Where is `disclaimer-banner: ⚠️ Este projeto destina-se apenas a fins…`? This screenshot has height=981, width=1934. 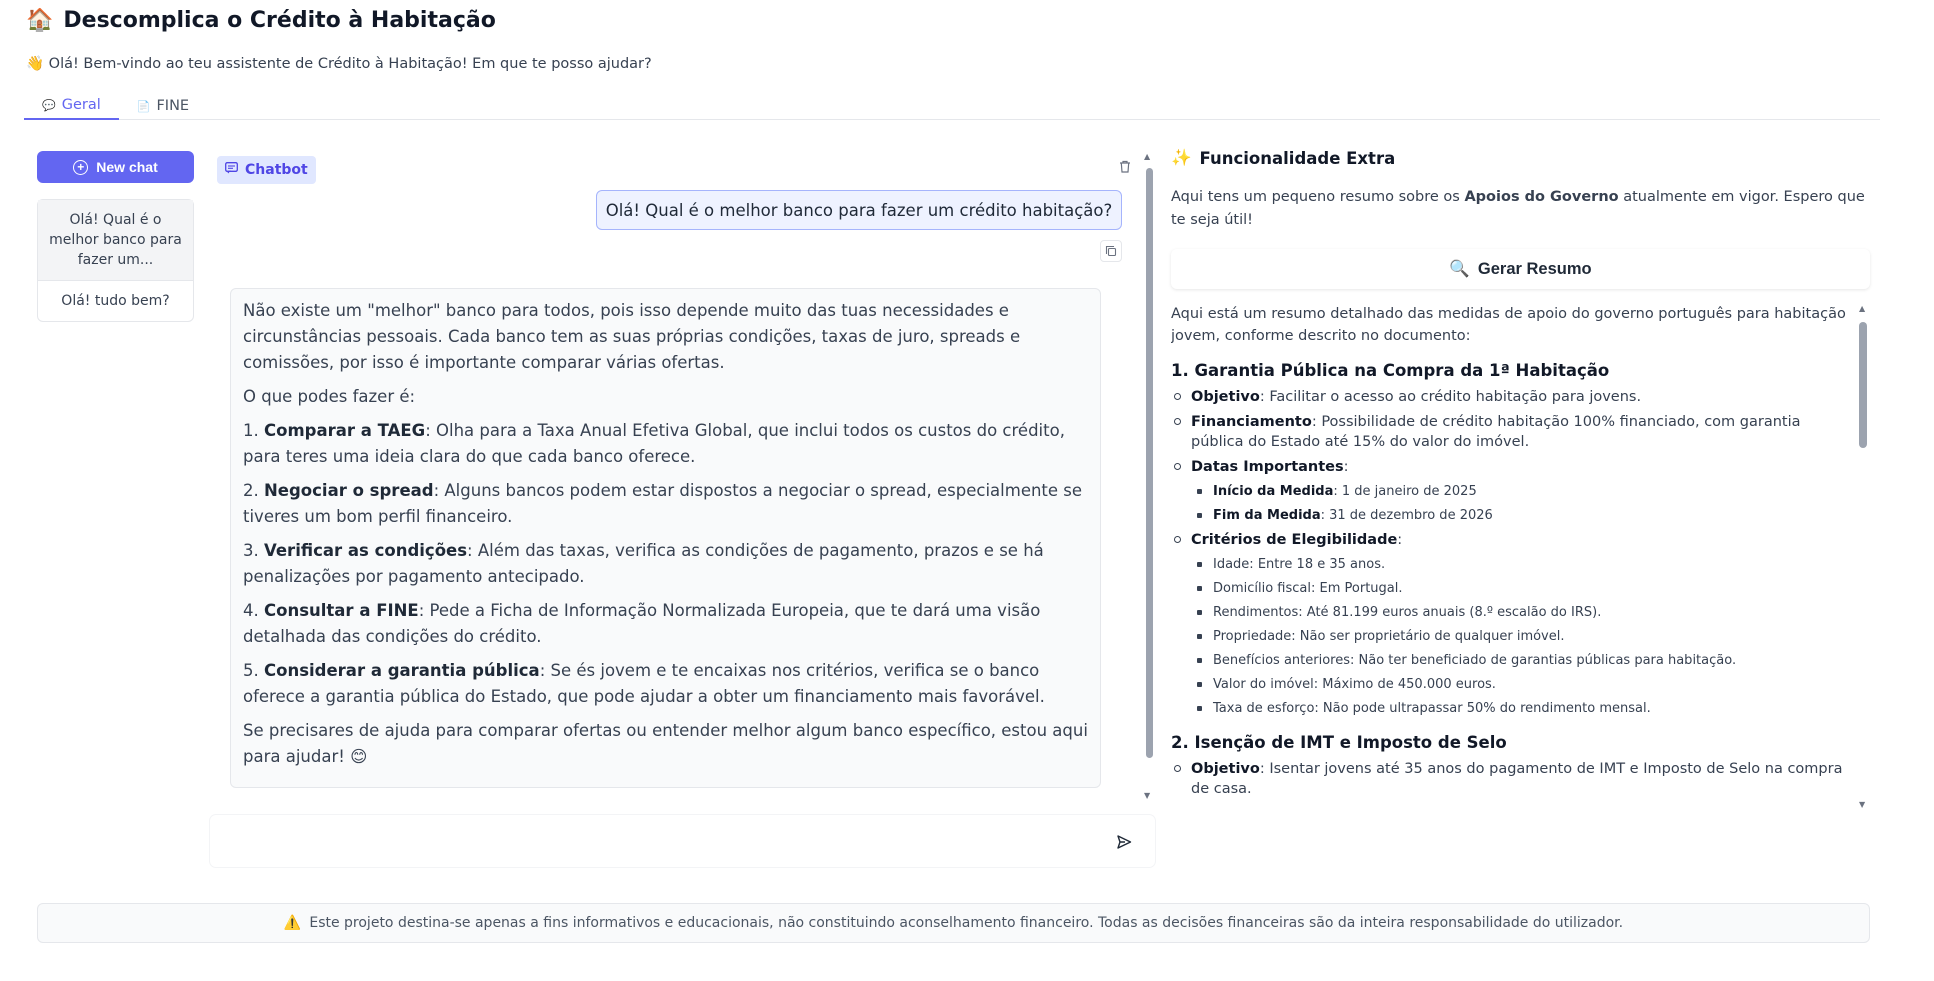
disclaimer-banner: ⚠️ Este projeto destina-se apenas a fins… is located at coordinates (953, 923).